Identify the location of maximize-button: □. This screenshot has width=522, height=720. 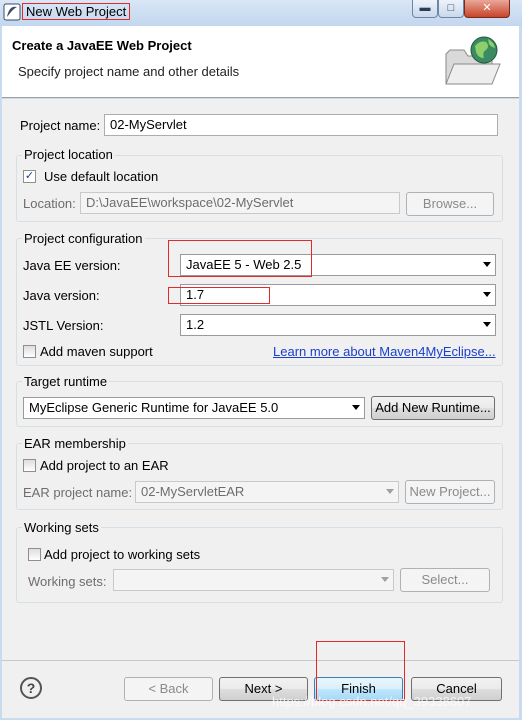
(451, 9).